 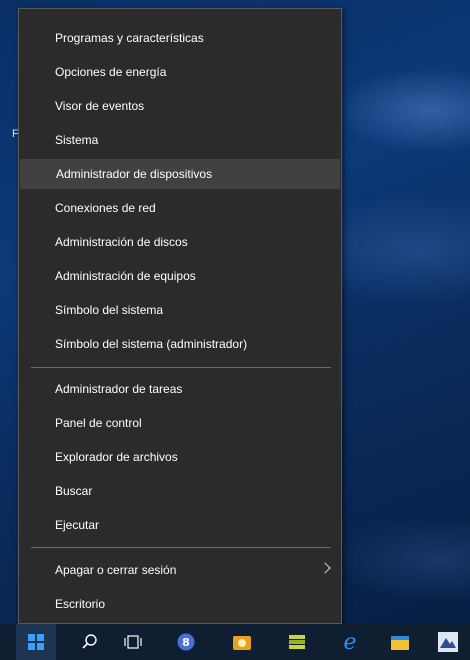 What do you see at coordinates (116, 570) in the screenshot?
I see `menu-item-shutdown-label: Apagar o cerrar sesión` at bounding box center [116, 570].